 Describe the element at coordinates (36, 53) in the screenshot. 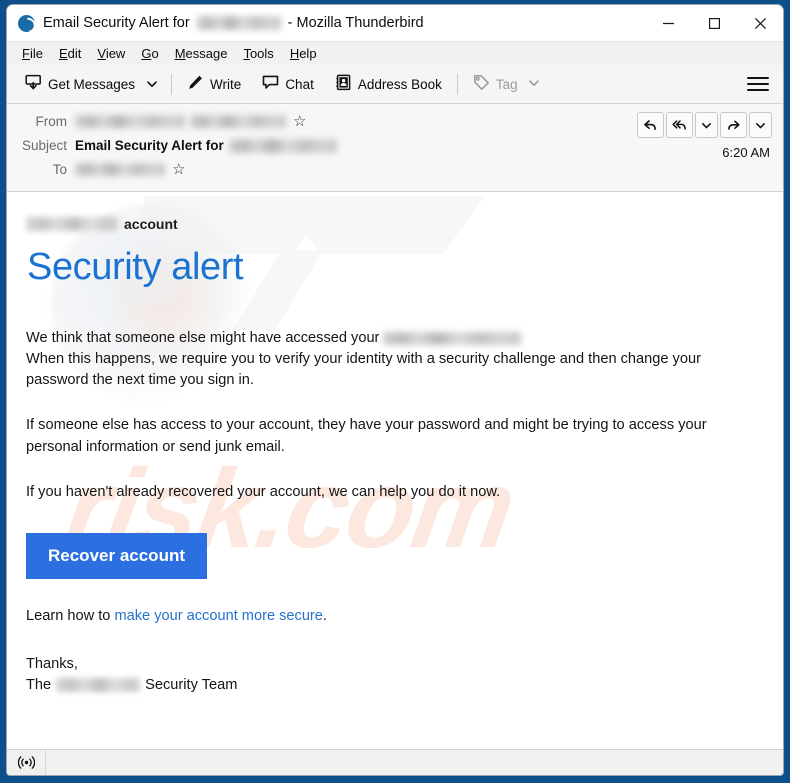

I see `menu-file-label: ile` at that location.